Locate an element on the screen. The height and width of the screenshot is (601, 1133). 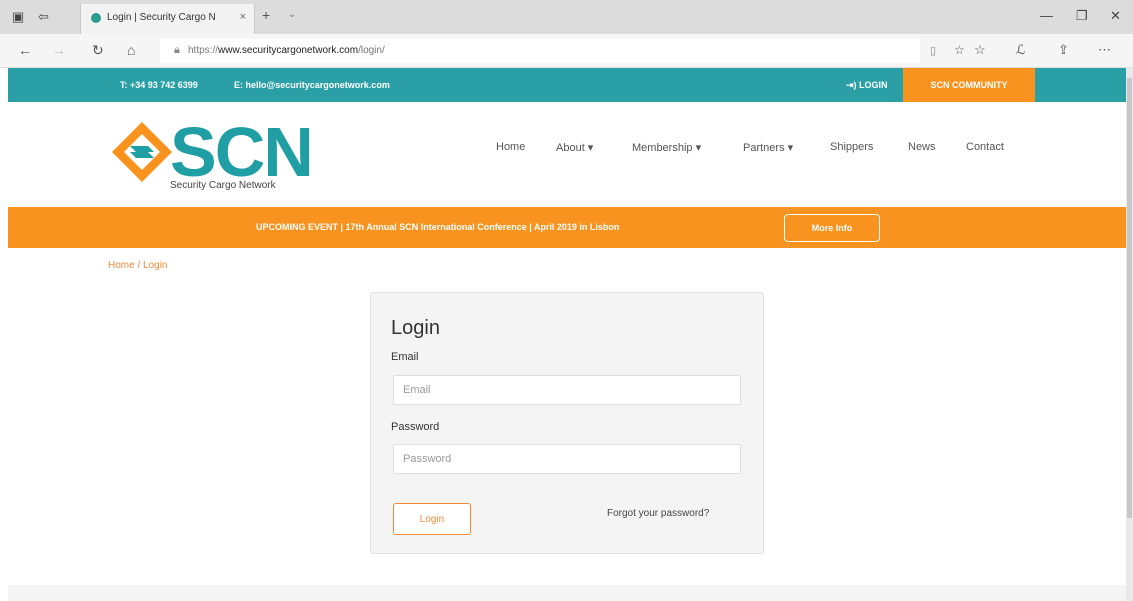
browser-tab: Login | Security Cargo N × is located at coordinates (167, 19).